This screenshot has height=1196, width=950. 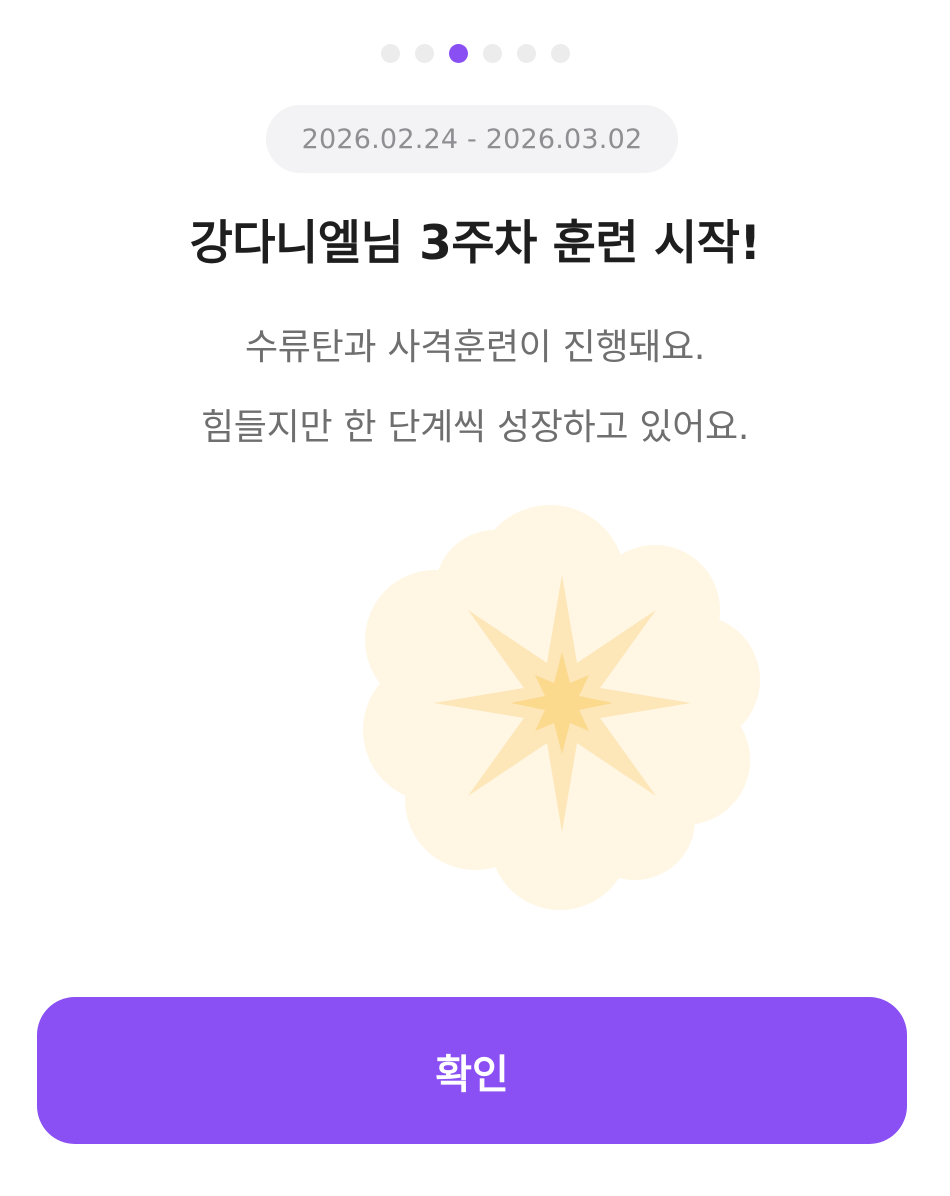 I want to click on page-title: 강다니엘님 3주차 훈련 시작!, so click(x=475, y=243).